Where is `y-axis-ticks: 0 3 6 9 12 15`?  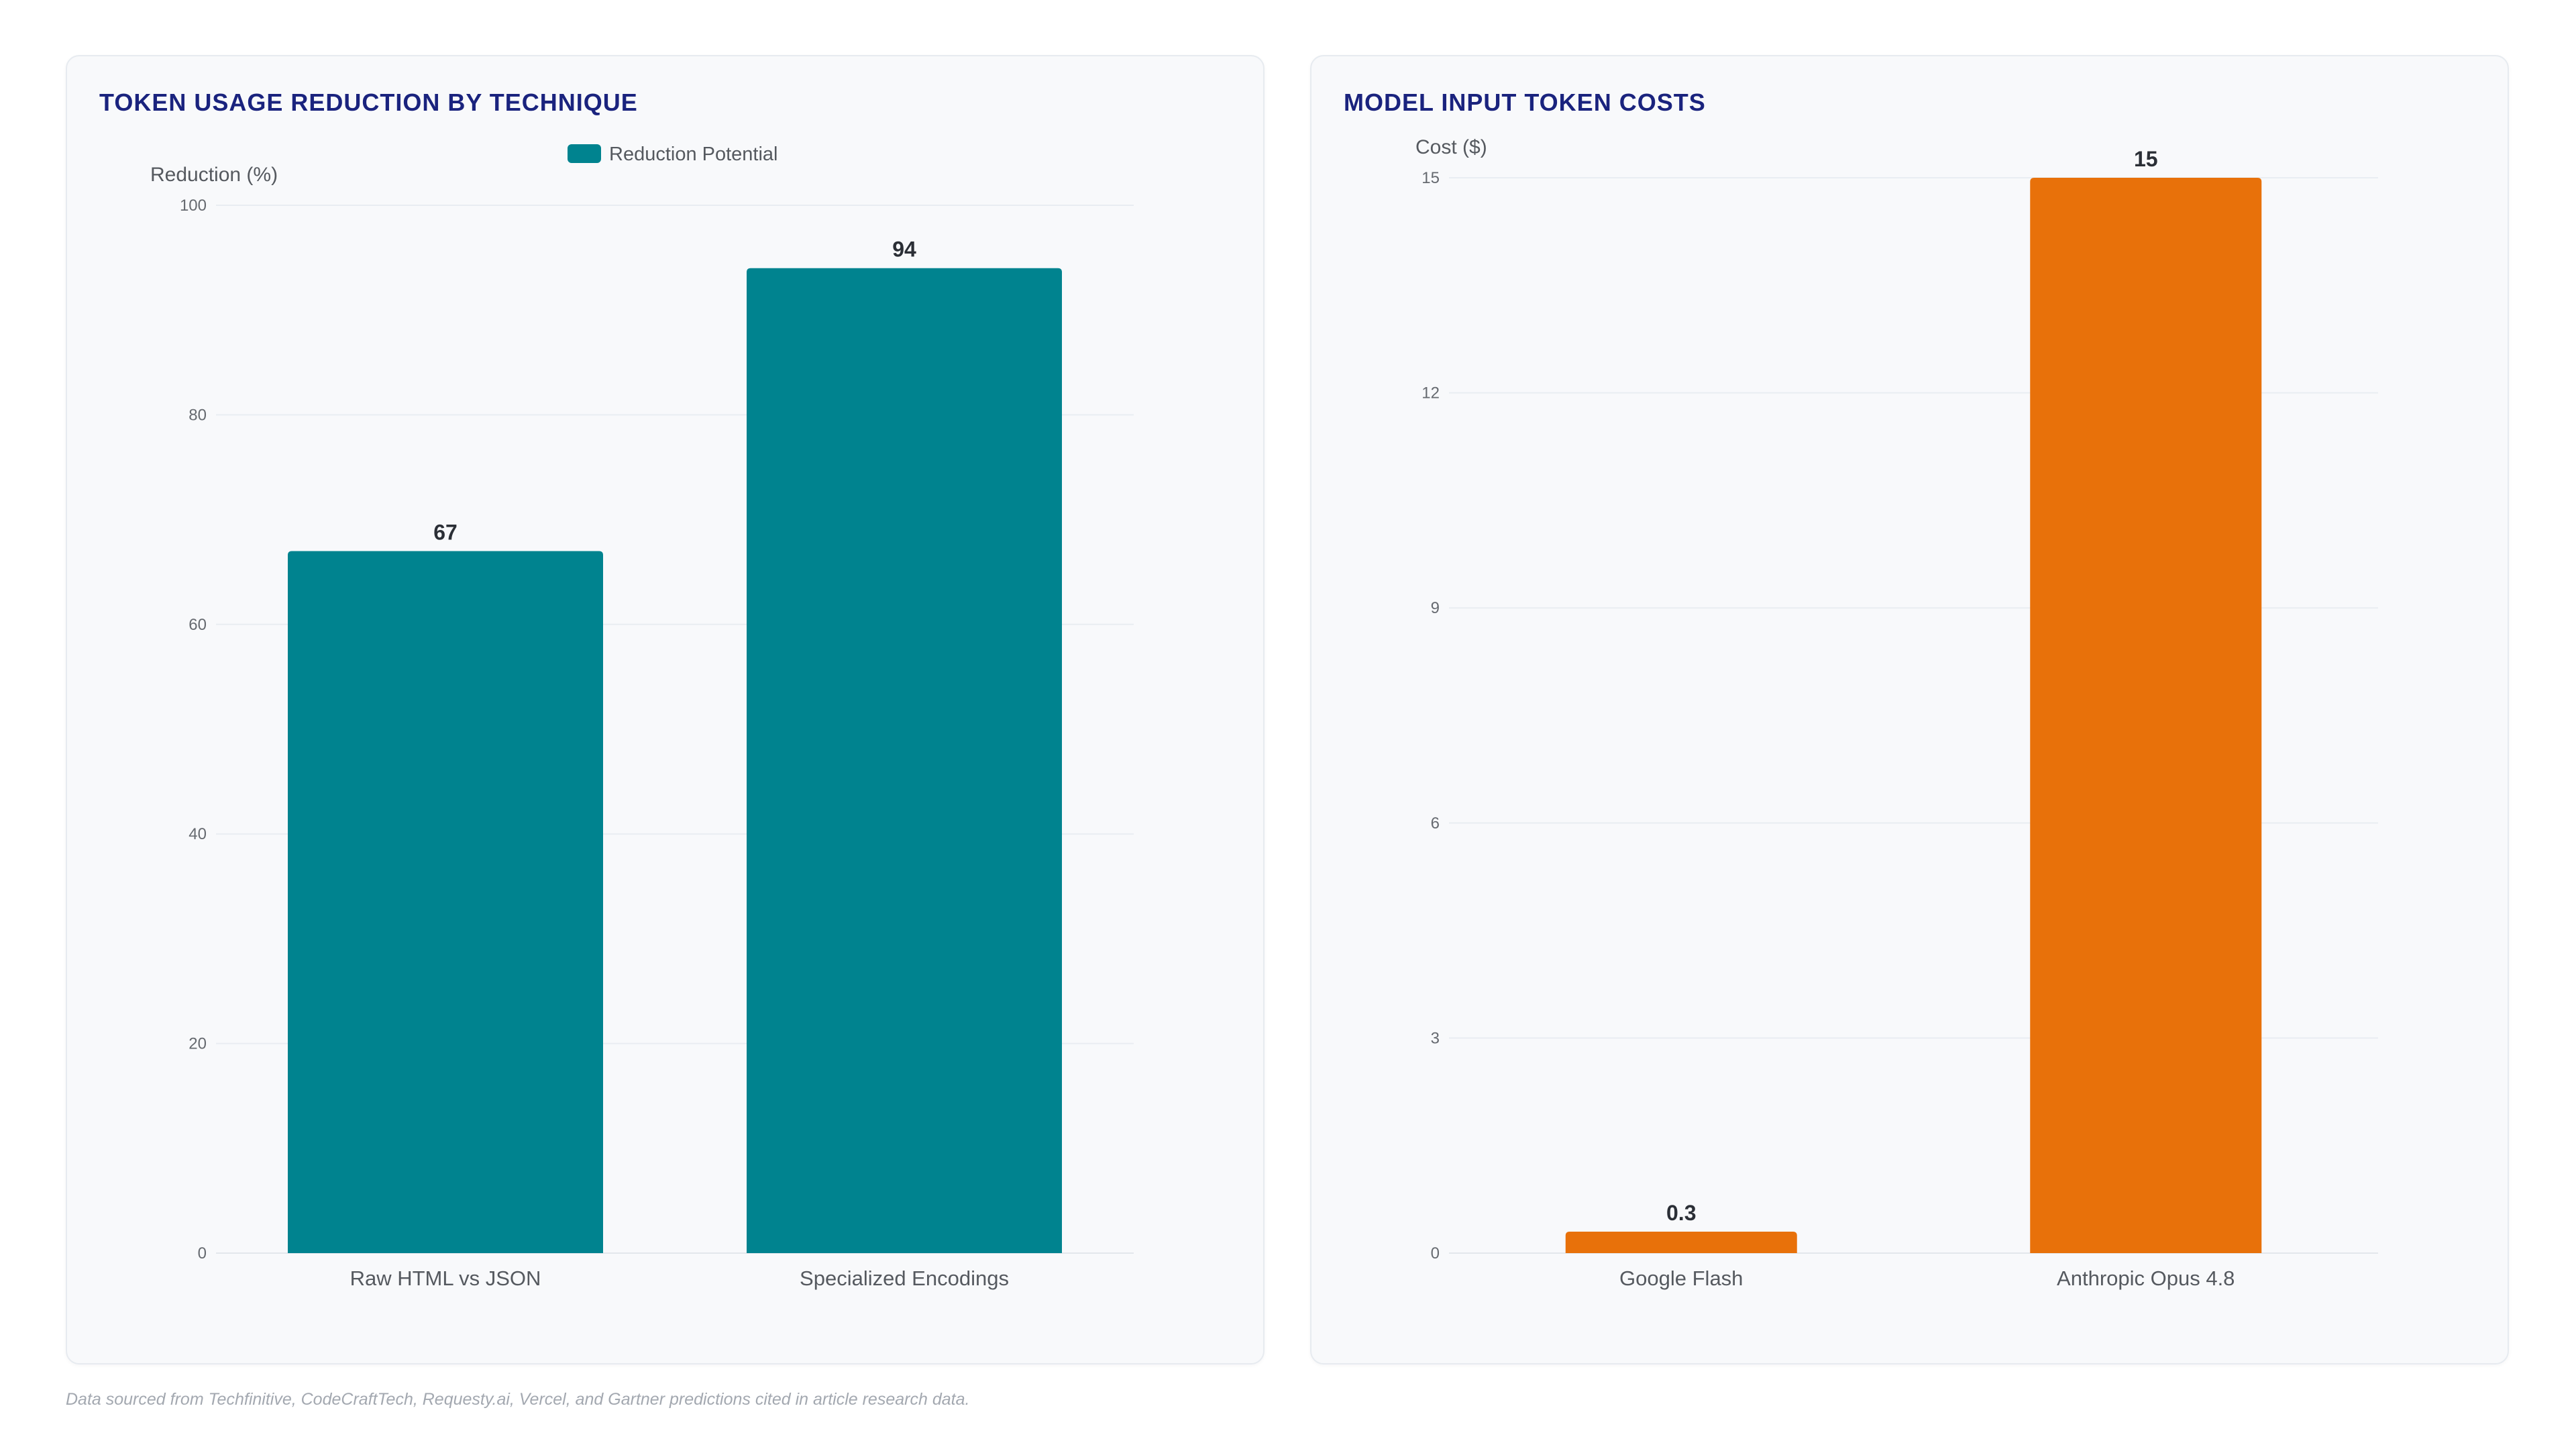 y-axis-ticks: 0 3 6 9 12 15 is located at coordinates (1430, 716).